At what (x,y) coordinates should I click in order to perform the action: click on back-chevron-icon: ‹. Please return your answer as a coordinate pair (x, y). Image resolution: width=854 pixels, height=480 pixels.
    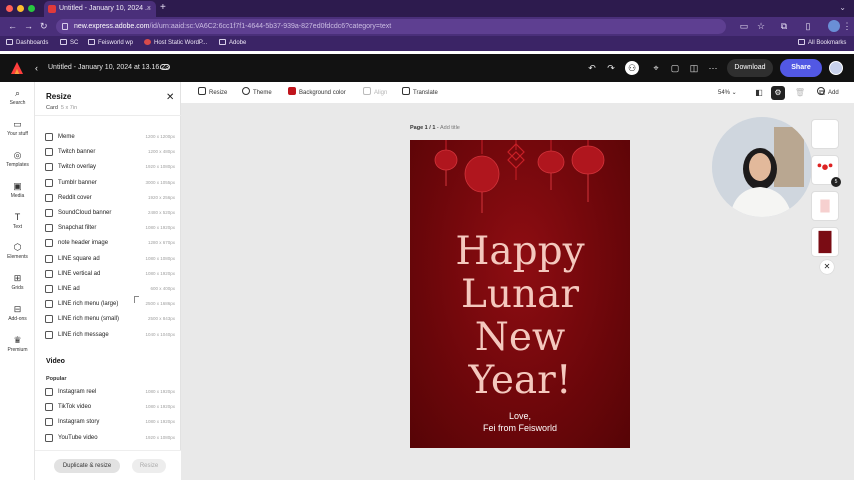
    Looking at the image, I should click on (36, 68).